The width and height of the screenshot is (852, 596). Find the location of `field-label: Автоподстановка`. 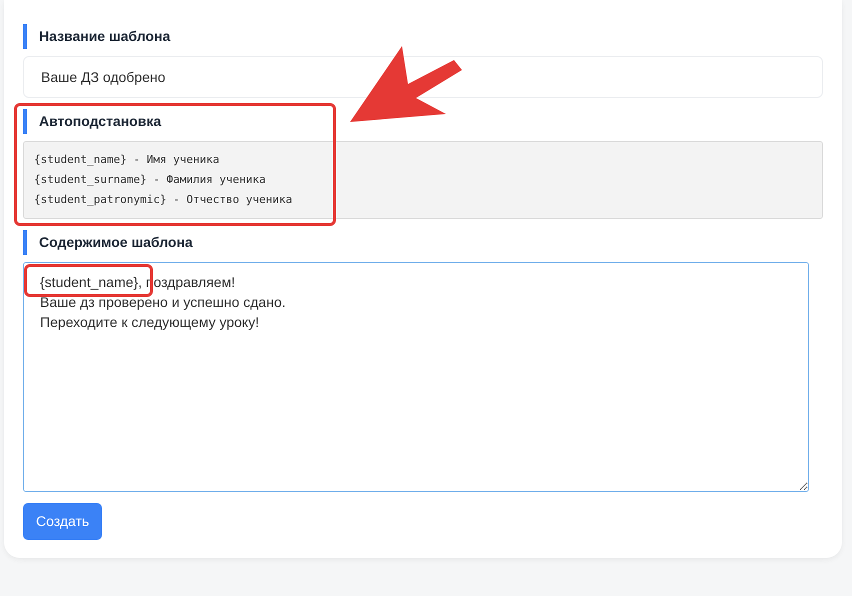

field-label: Автоподстановка is located at coordinates (100, 121).